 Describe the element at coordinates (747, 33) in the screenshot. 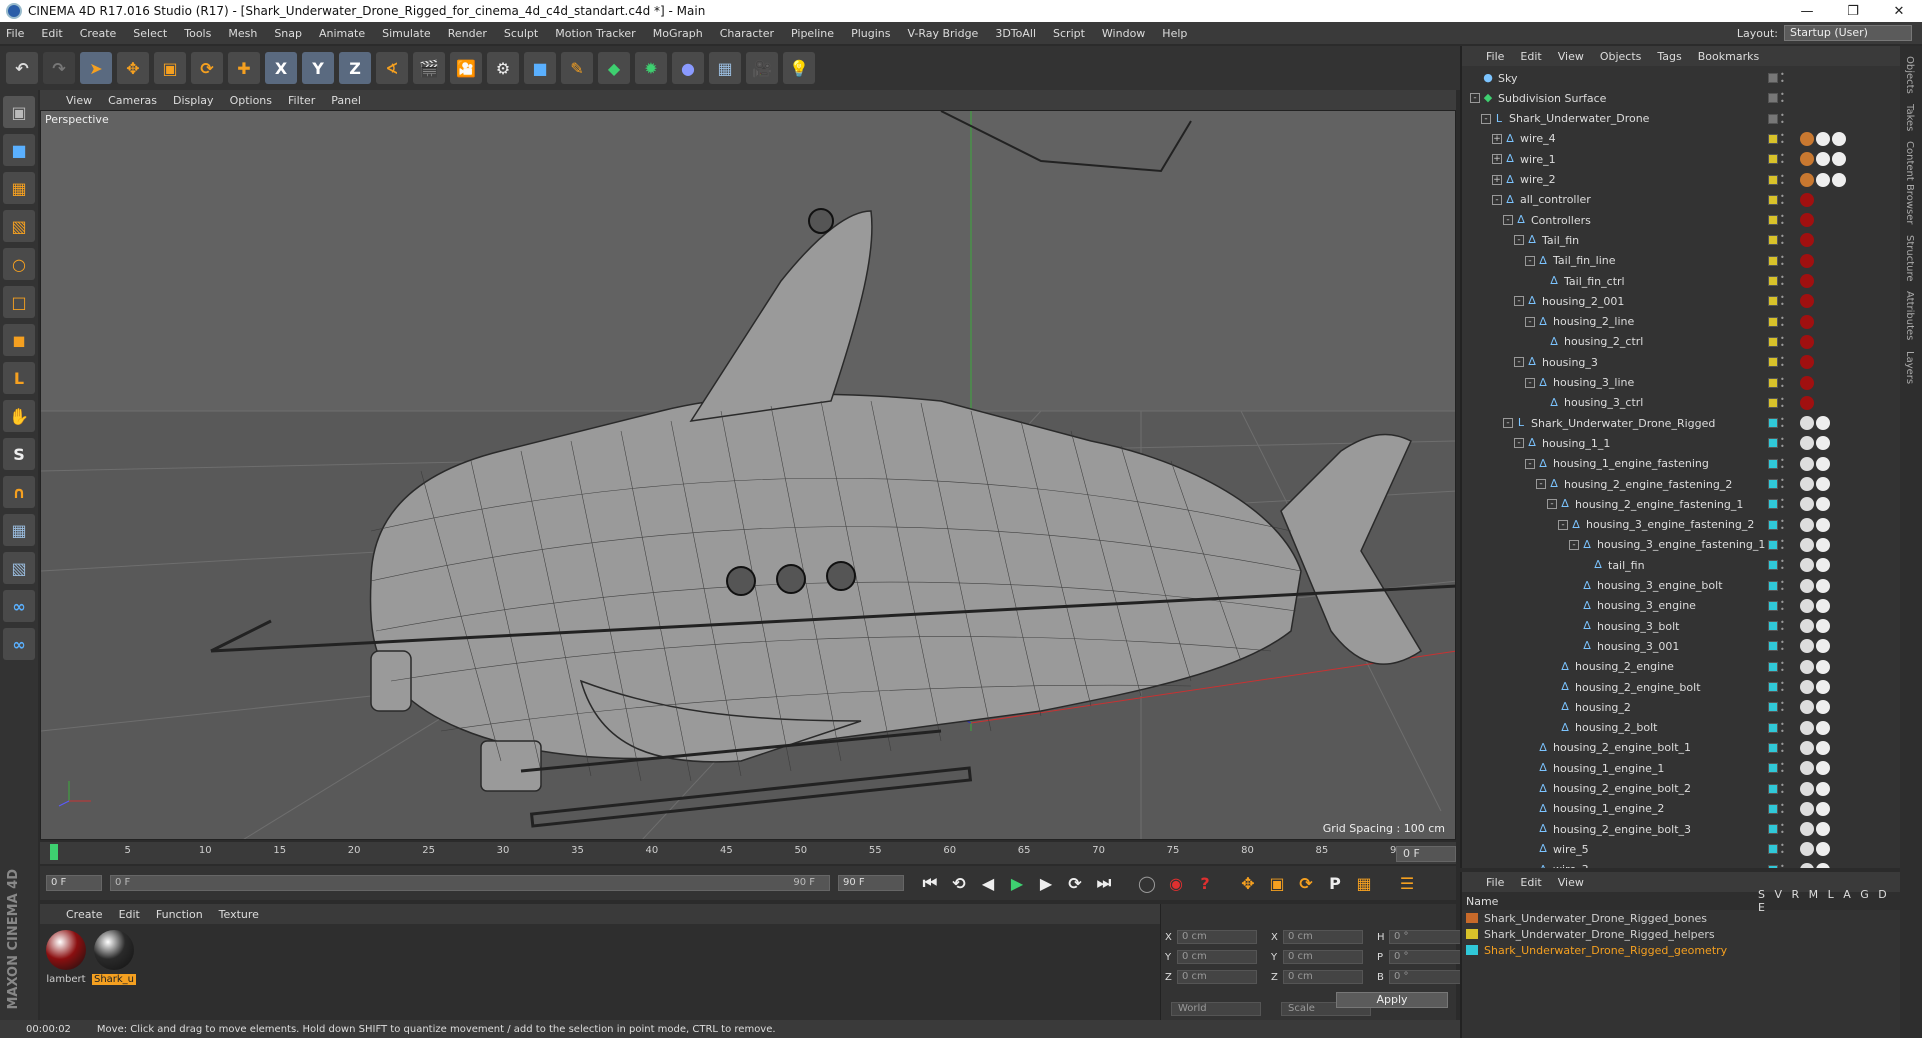

I see `menu-character: Character` at that location.